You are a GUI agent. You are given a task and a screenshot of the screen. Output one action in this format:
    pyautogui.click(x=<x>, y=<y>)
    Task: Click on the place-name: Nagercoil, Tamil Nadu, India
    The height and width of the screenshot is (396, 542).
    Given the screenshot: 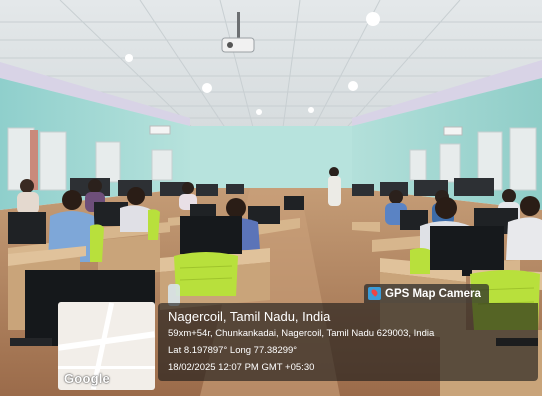 What is the action you would take?
    pyautogui.click(x=249, y=316)
    